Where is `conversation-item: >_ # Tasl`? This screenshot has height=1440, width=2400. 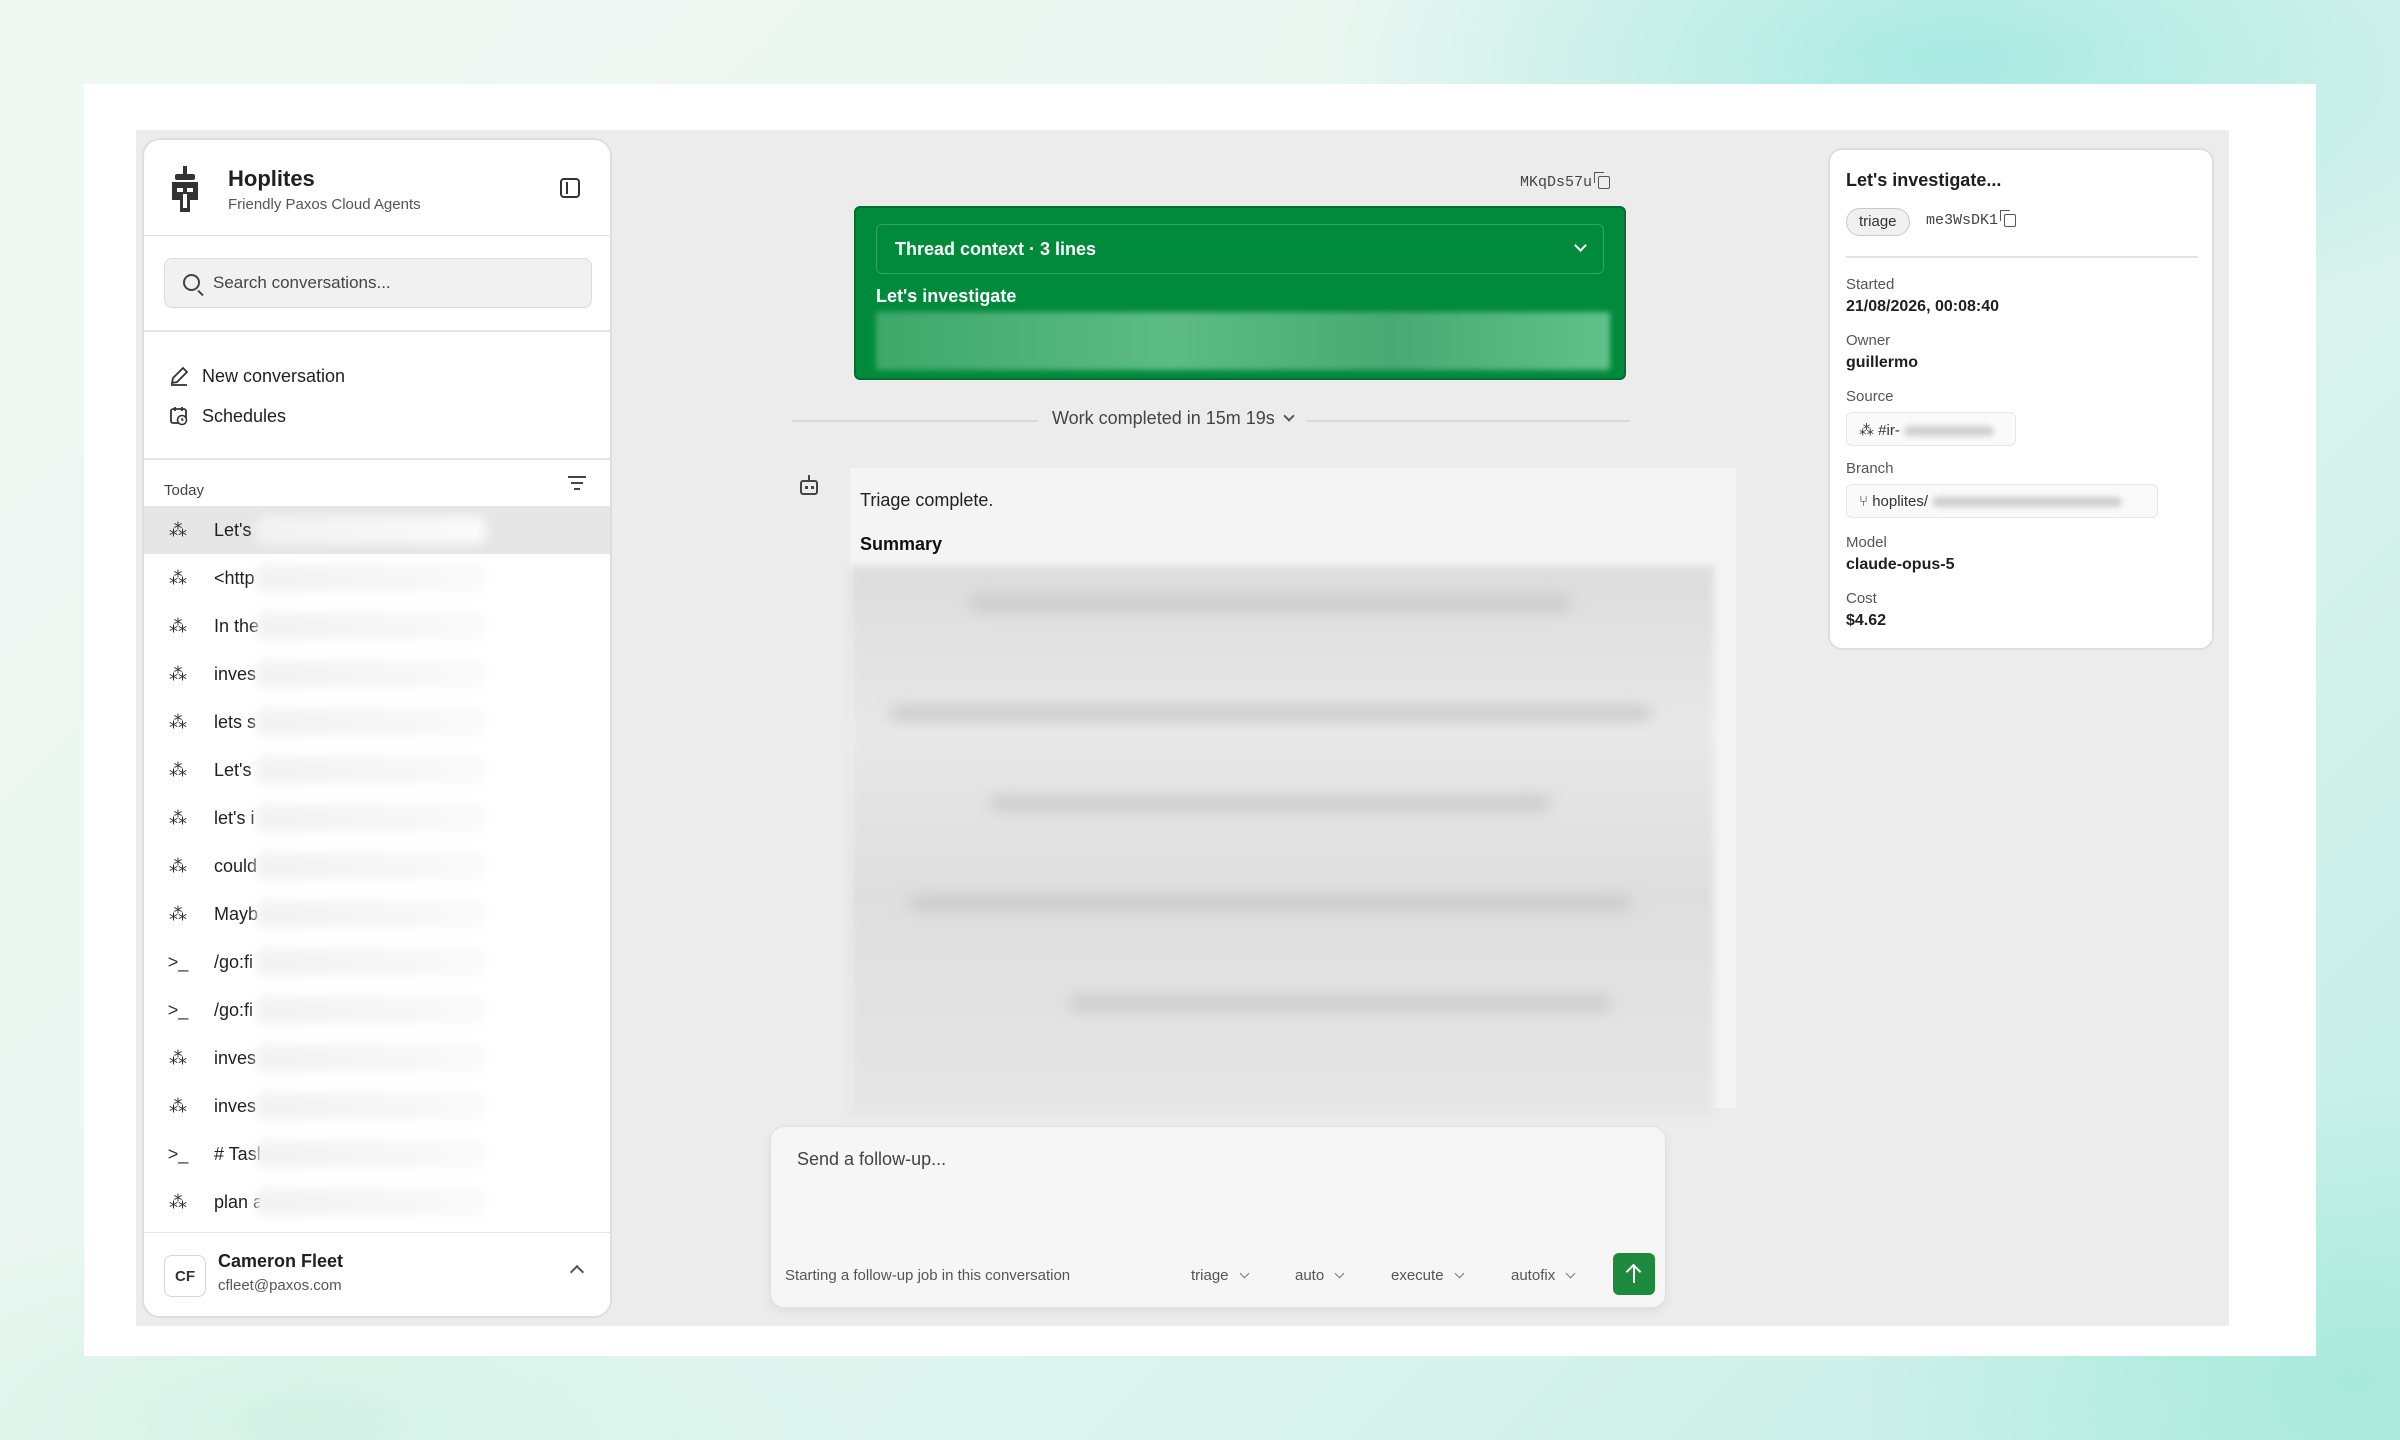 conversation-item: >_ # Tasl is located at coordinates (377, 1154).